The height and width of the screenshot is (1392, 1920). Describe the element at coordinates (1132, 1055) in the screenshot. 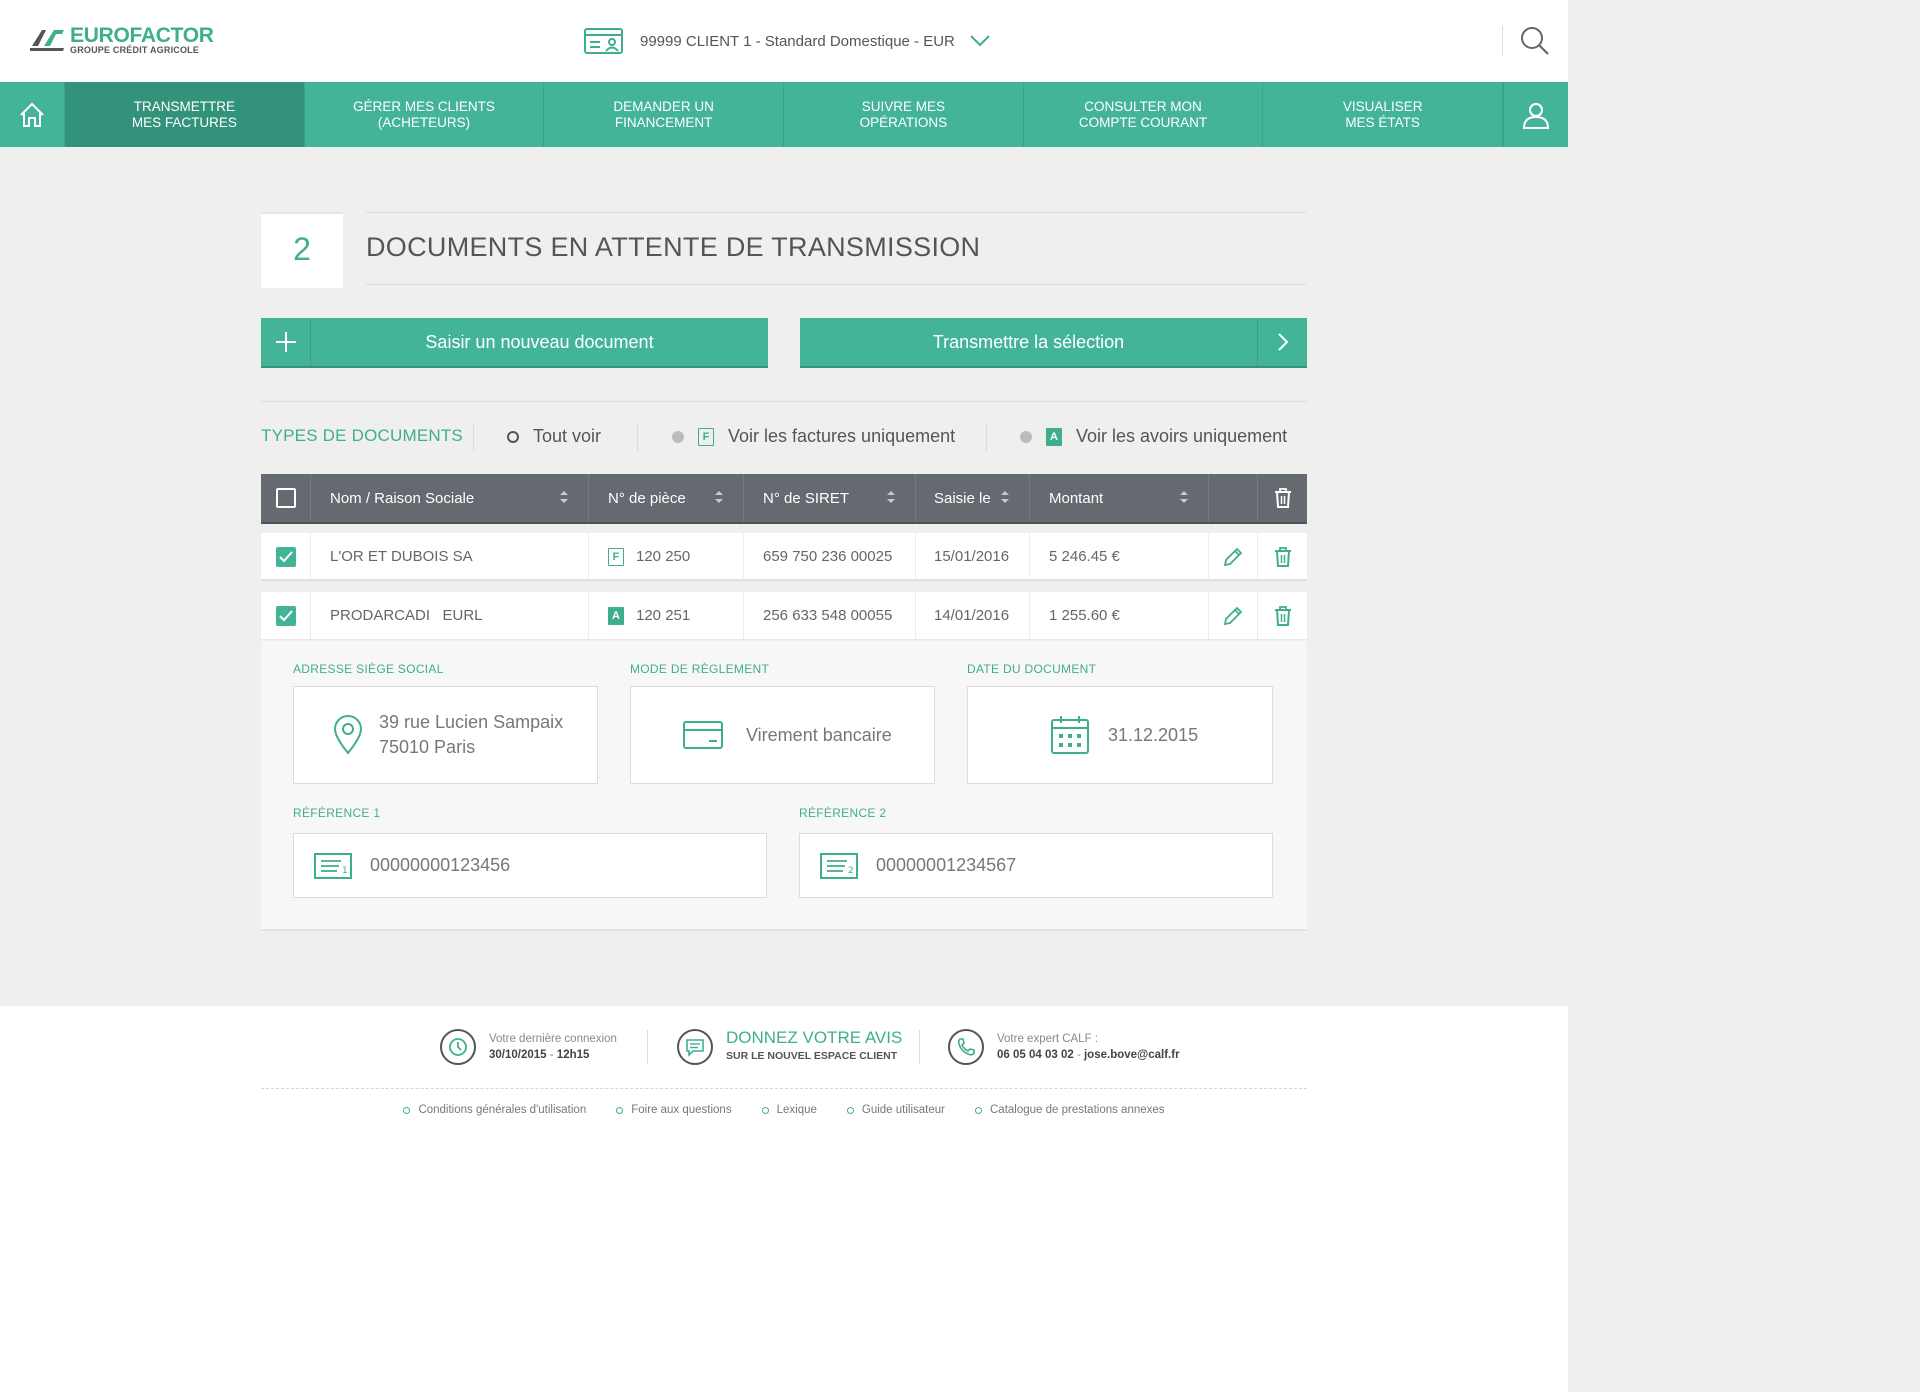

I see `expert-email: jose.bove@calf.fr` at that location.